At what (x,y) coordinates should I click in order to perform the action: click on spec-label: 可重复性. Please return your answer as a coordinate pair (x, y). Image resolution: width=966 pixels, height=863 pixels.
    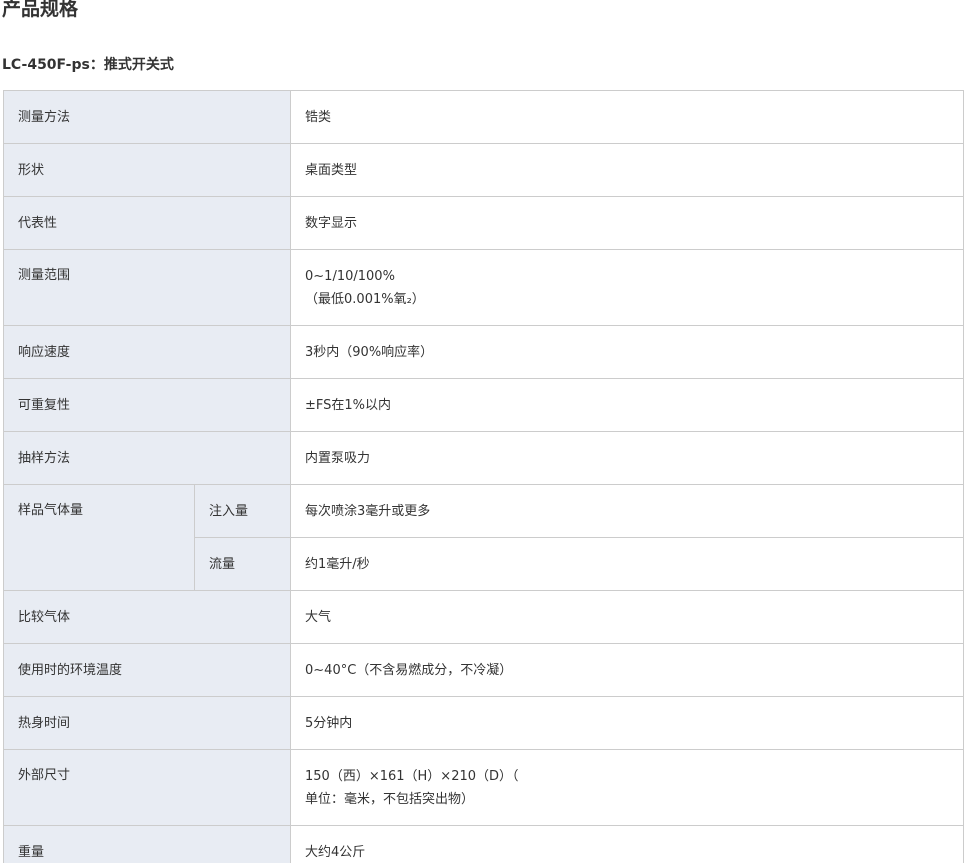
    Looking at the image, I should click on (147, 405).